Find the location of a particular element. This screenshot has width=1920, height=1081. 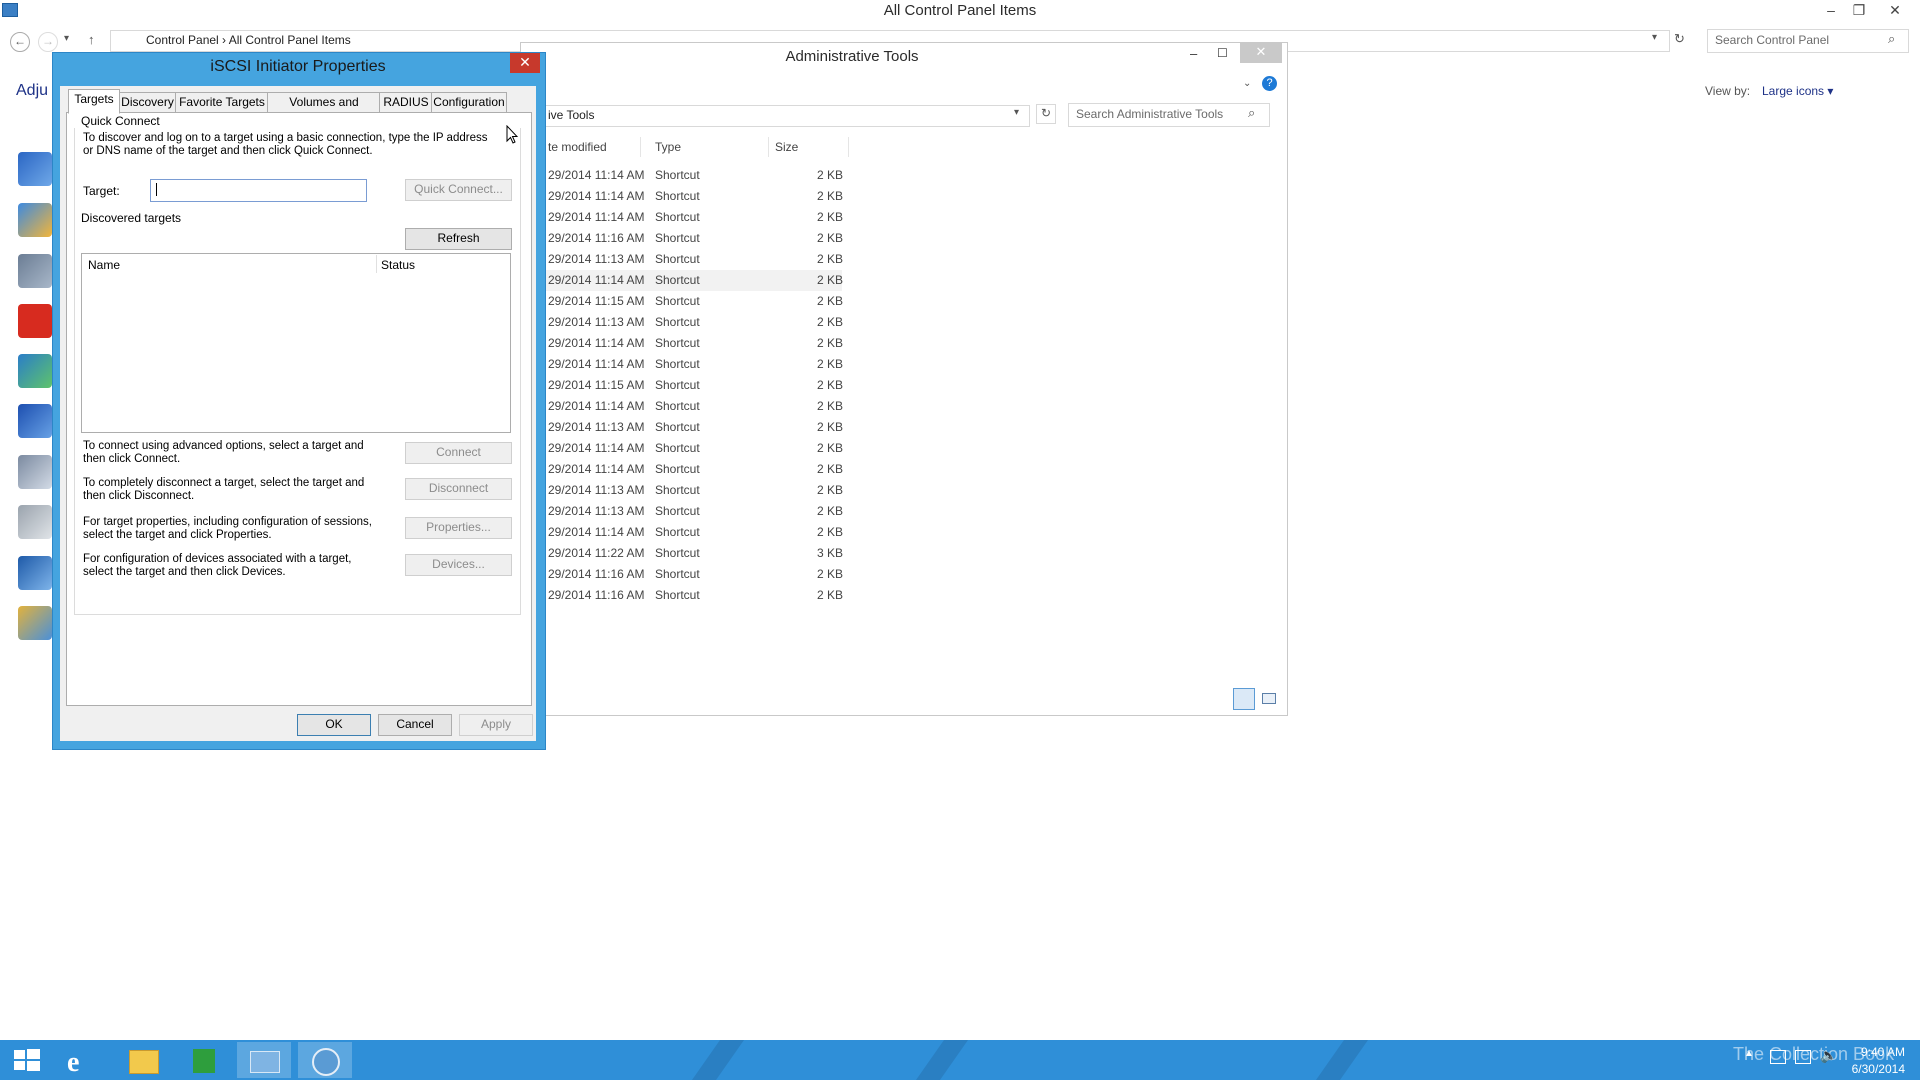

discovered-targets-list is located at coordinates (296, 343).